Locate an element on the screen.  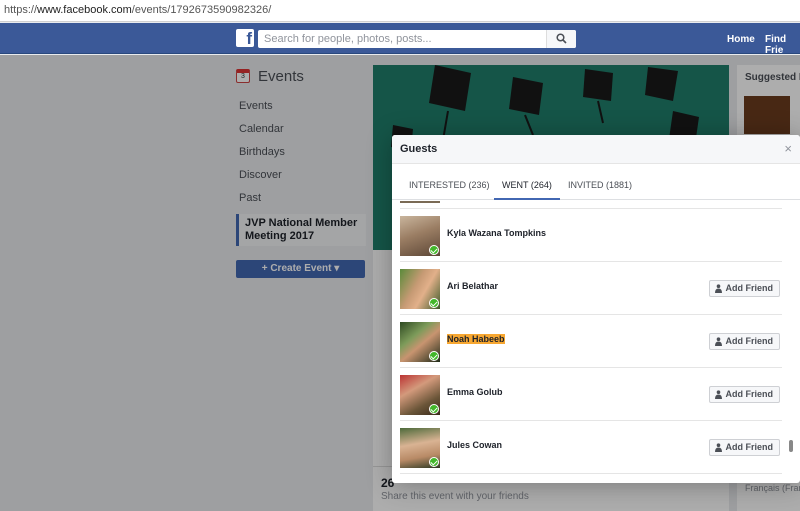
search-button is located at coordinates (561, 39).